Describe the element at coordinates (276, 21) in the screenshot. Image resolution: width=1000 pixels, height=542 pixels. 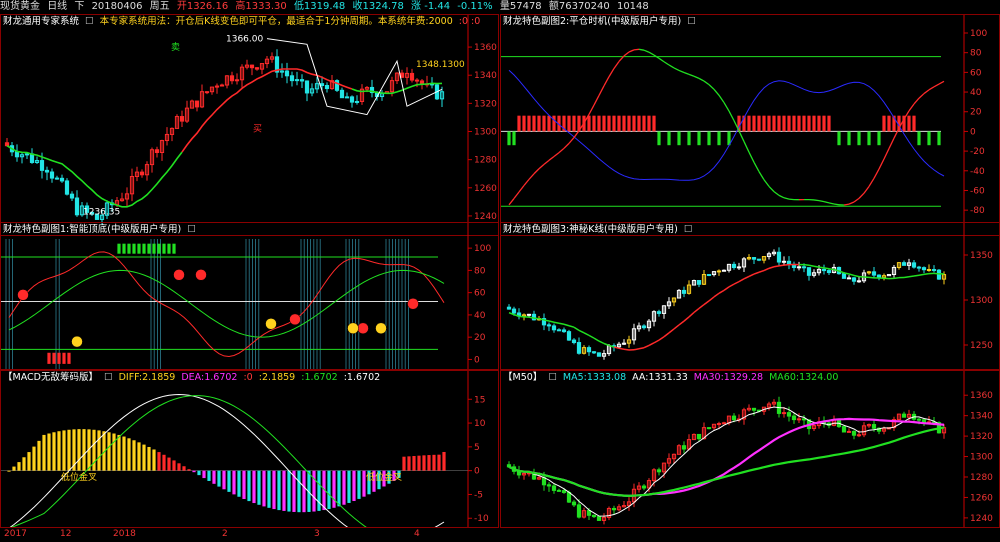
I see `main-desc-text: 本专家系统用法：开仓后K线变色即可平仓，最适合于1分钟周期。本系统年费:2000` at that location.